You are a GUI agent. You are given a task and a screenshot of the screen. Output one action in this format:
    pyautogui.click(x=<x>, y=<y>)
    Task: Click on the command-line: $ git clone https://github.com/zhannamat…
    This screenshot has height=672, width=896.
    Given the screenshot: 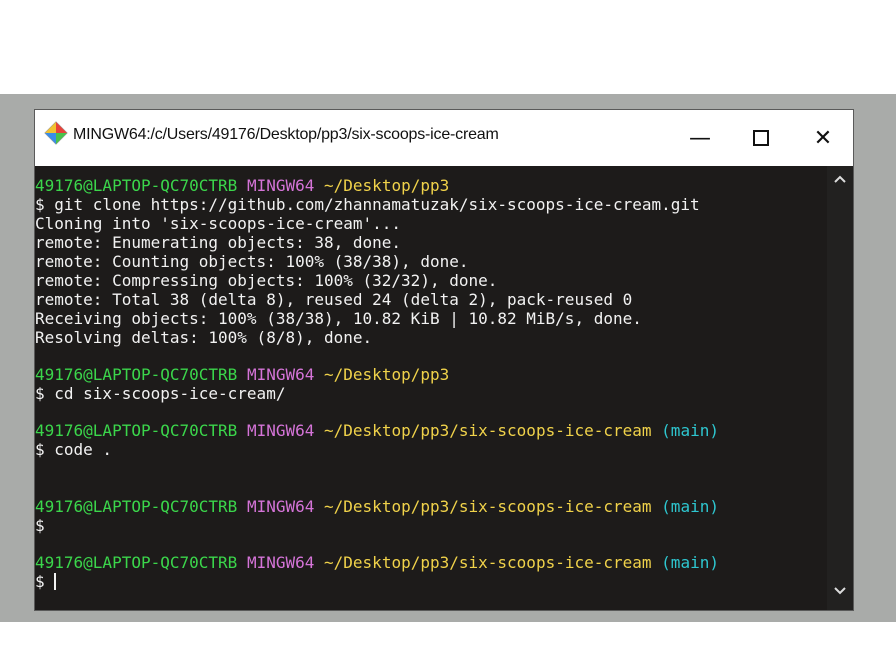 What is the action you would take?
    pyautogui.click(x=367, y=204)
    